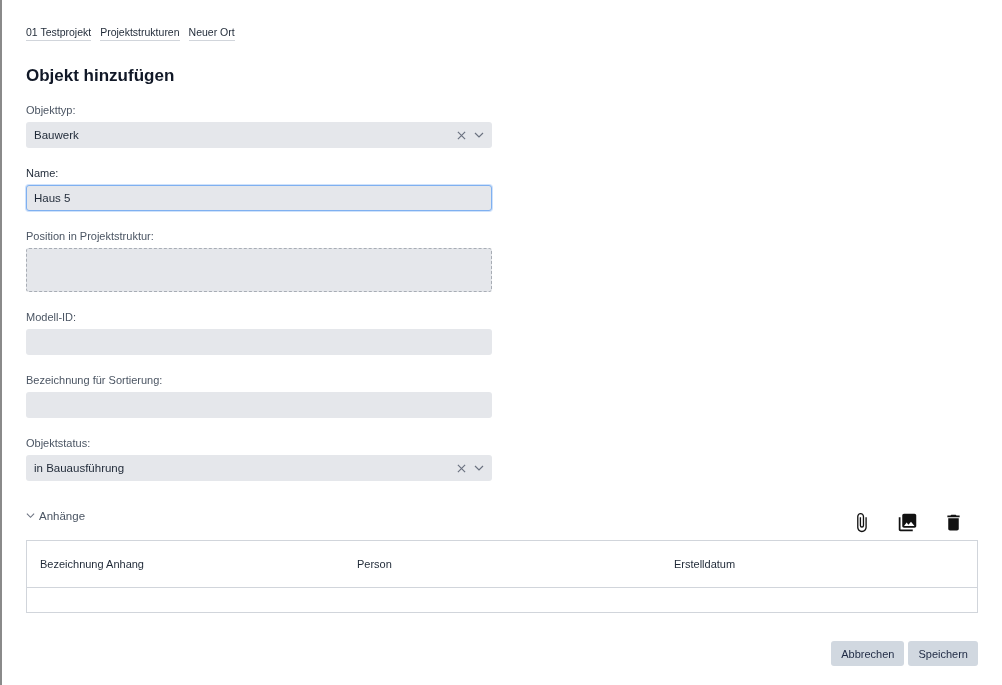  I want to click on field-label: Name:, so click(43, 173).